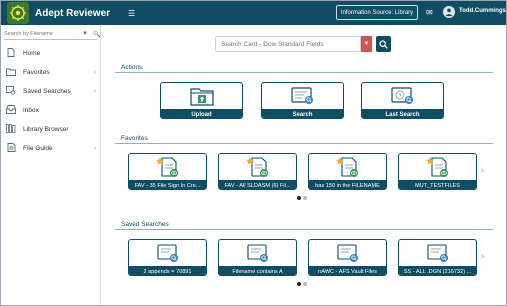 The height and width of the screenshot is (306, 507). Describe the element at coordinates (302, 113) in the screenshot. I see `action-label: Search` at that location.